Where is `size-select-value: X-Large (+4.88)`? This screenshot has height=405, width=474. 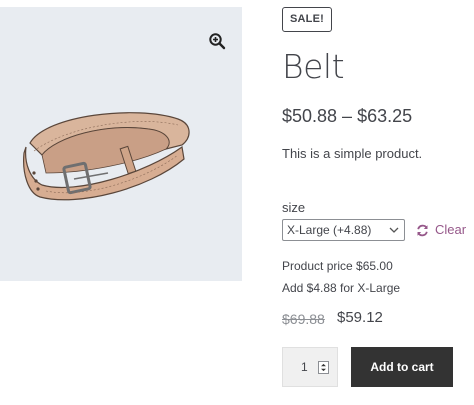
size-select-value: X-Large (+4.88) is located at coordinates (329, 230).